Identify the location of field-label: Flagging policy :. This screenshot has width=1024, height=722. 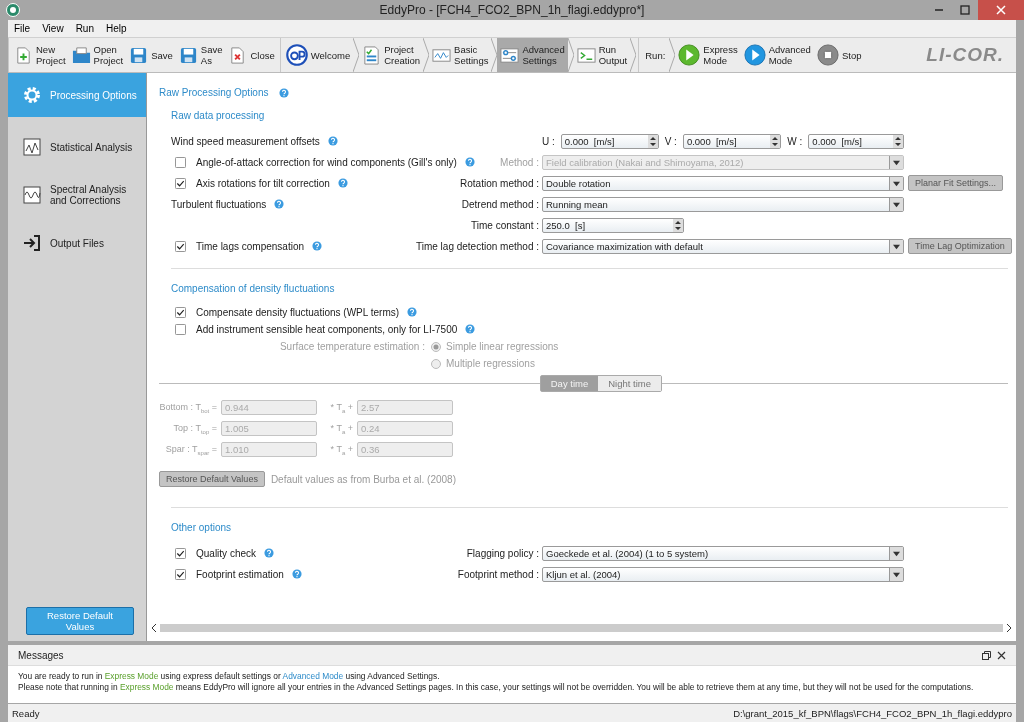
(502, 553).